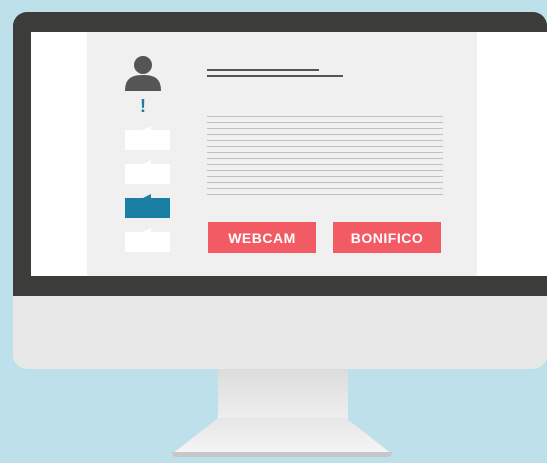 Image resolution: width=547 pixels, height=463 pixels. Describe the element at coordinates (143, 106) in the screenshot. I see `exclamation-icon: !` at that location.